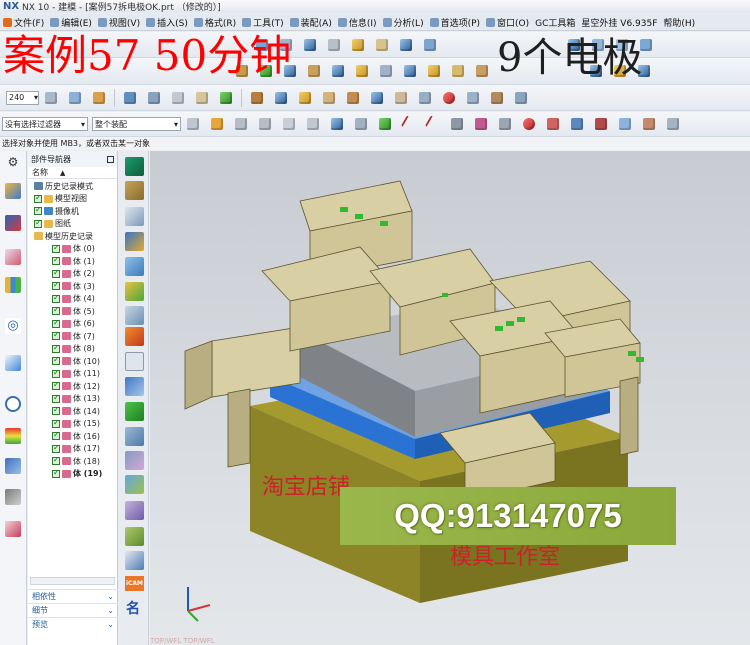 This screenshot has height=645, width=750. Describe the element at coordinates (434, 71) in the screenshot. I see `unite-icon` at that location.